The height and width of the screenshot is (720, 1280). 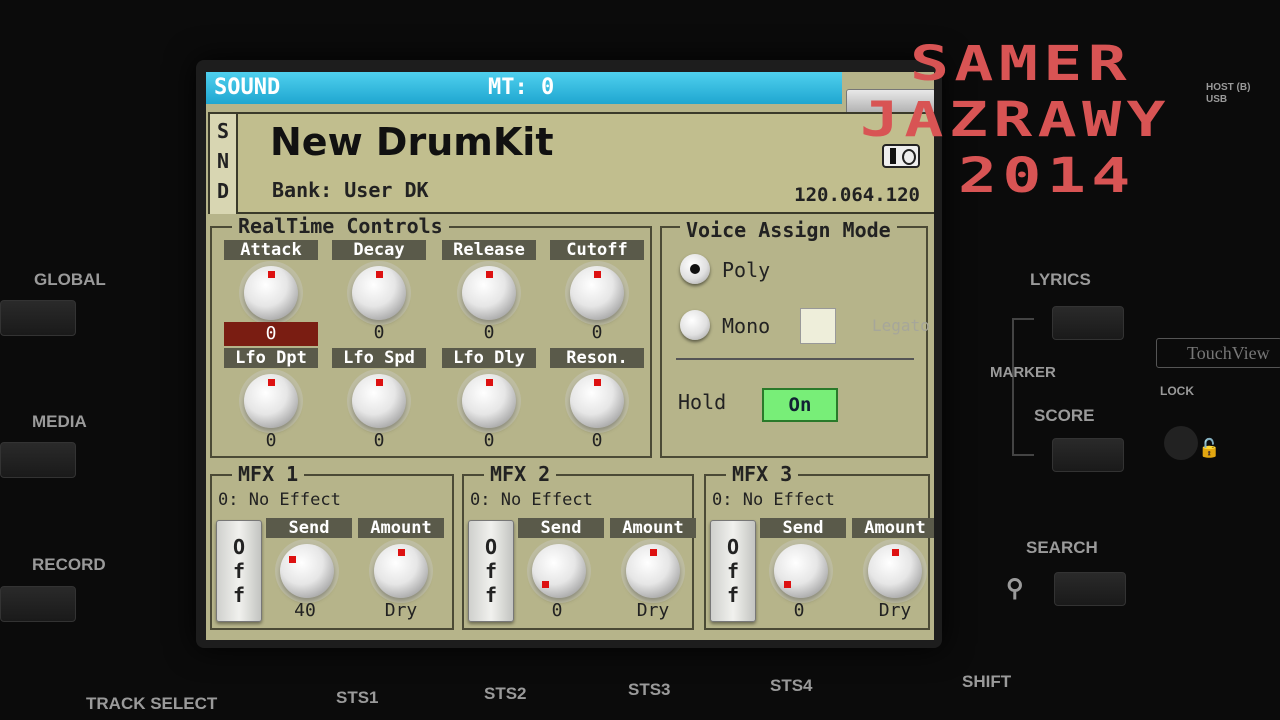 What do you see at coordinates (557, 610) in the screenshot?
I see `mfx2-send-value: 0` at bounding box center [557, 610].